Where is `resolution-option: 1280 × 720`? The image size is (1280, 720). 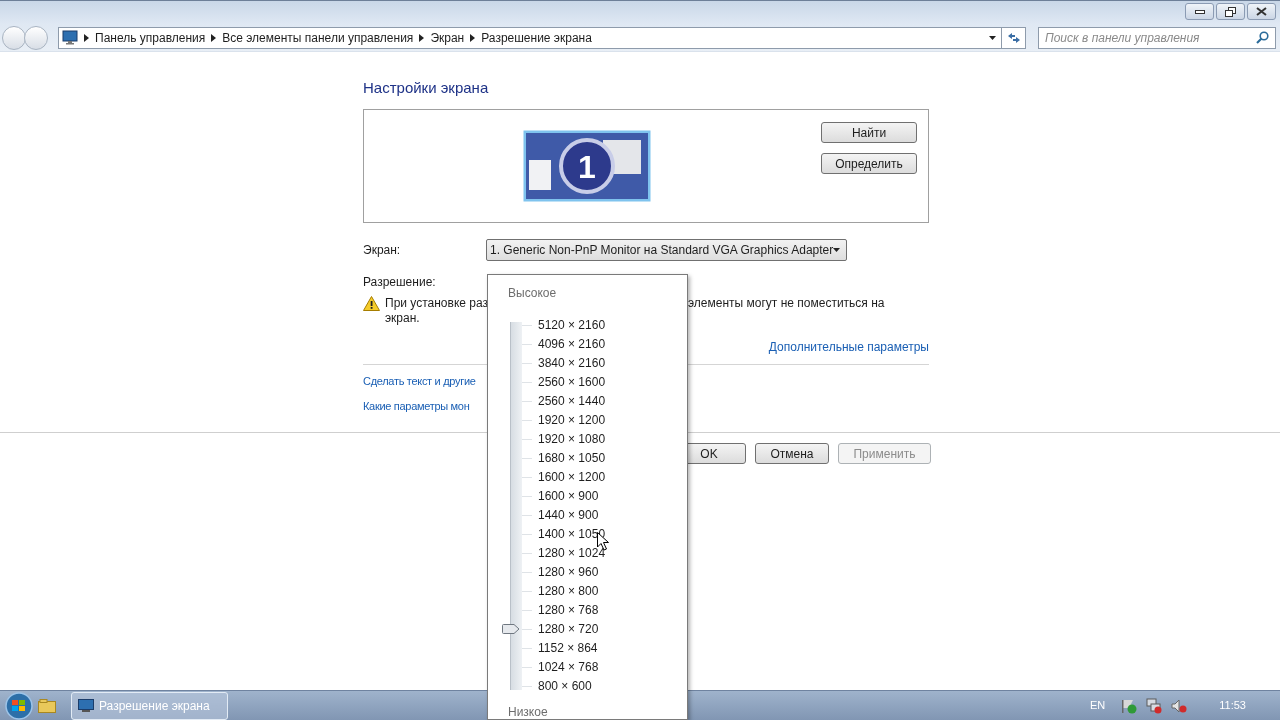
resolution-option: 1280 × 720 is located at coordinates (568, 629).